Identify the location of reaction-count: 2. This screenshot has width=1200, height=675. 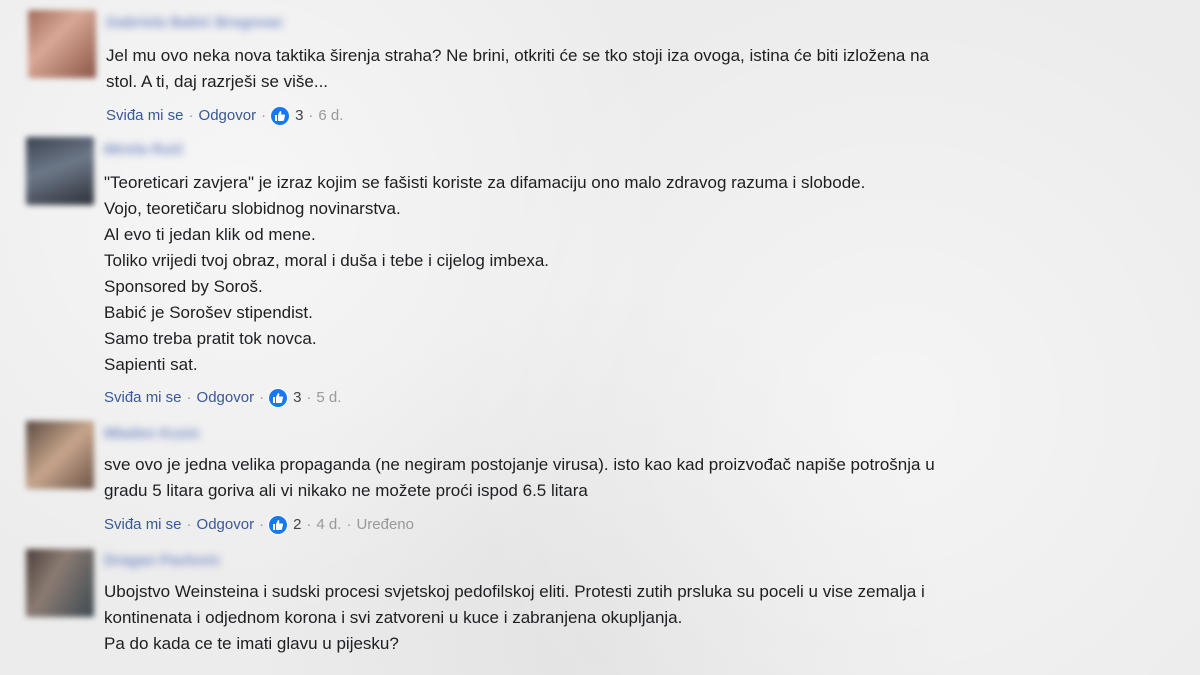
(297, 525).